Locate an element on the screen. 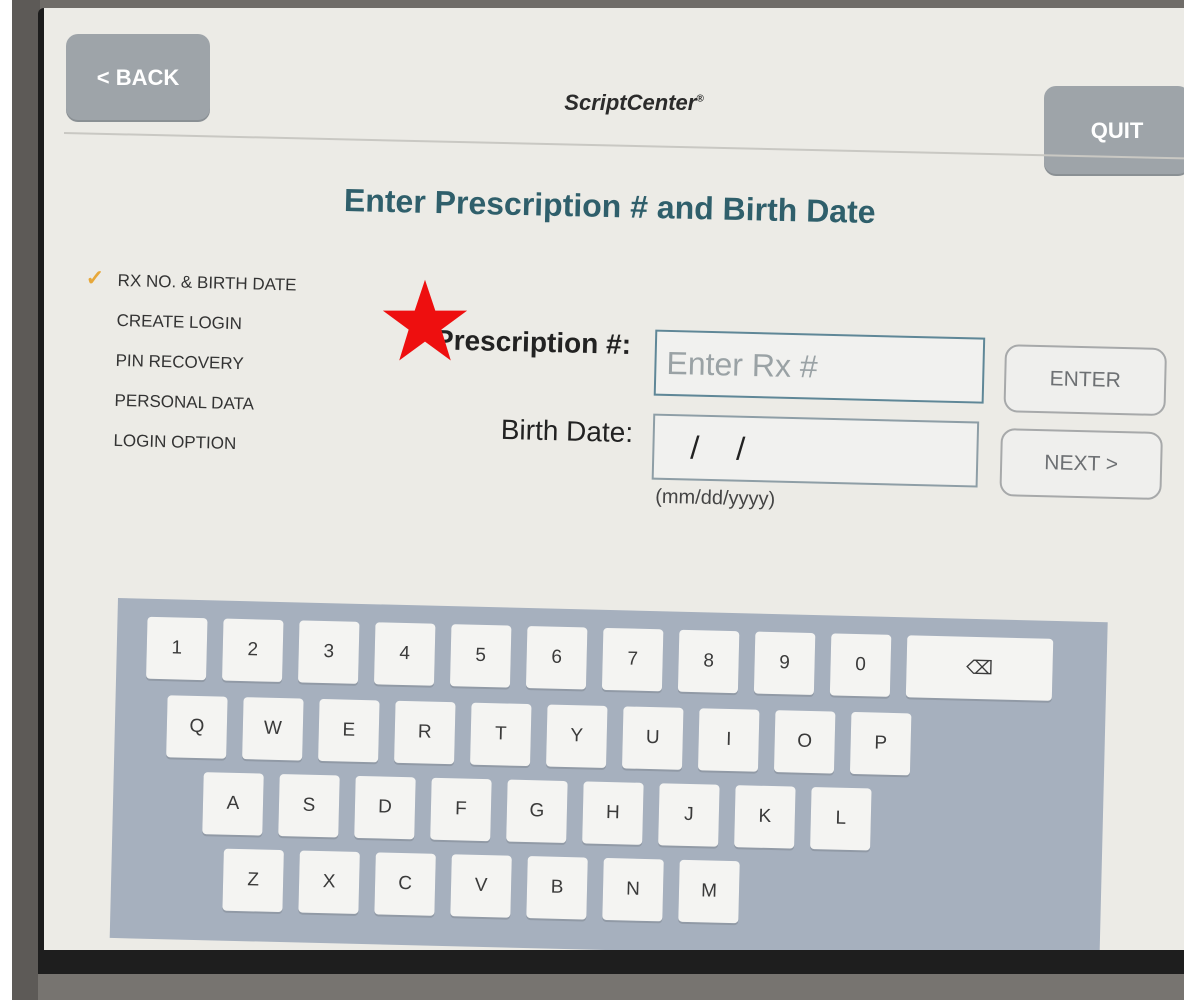 This screenshot has width=1184, height=1000. keyboard-row-middle-letters: A S D F G H J K L is located at coordinates (544, 811).